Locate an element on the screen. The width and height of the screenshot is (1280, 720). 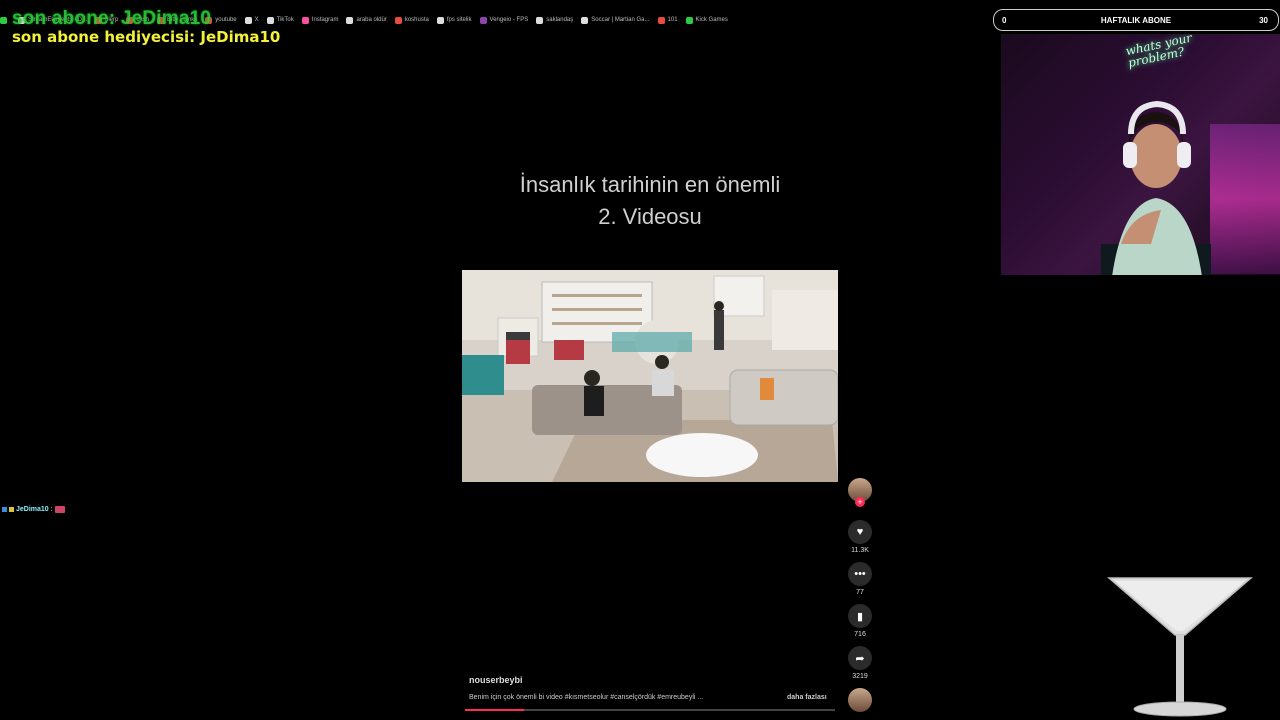
bookmark-item is located at coordinates (5, 20).